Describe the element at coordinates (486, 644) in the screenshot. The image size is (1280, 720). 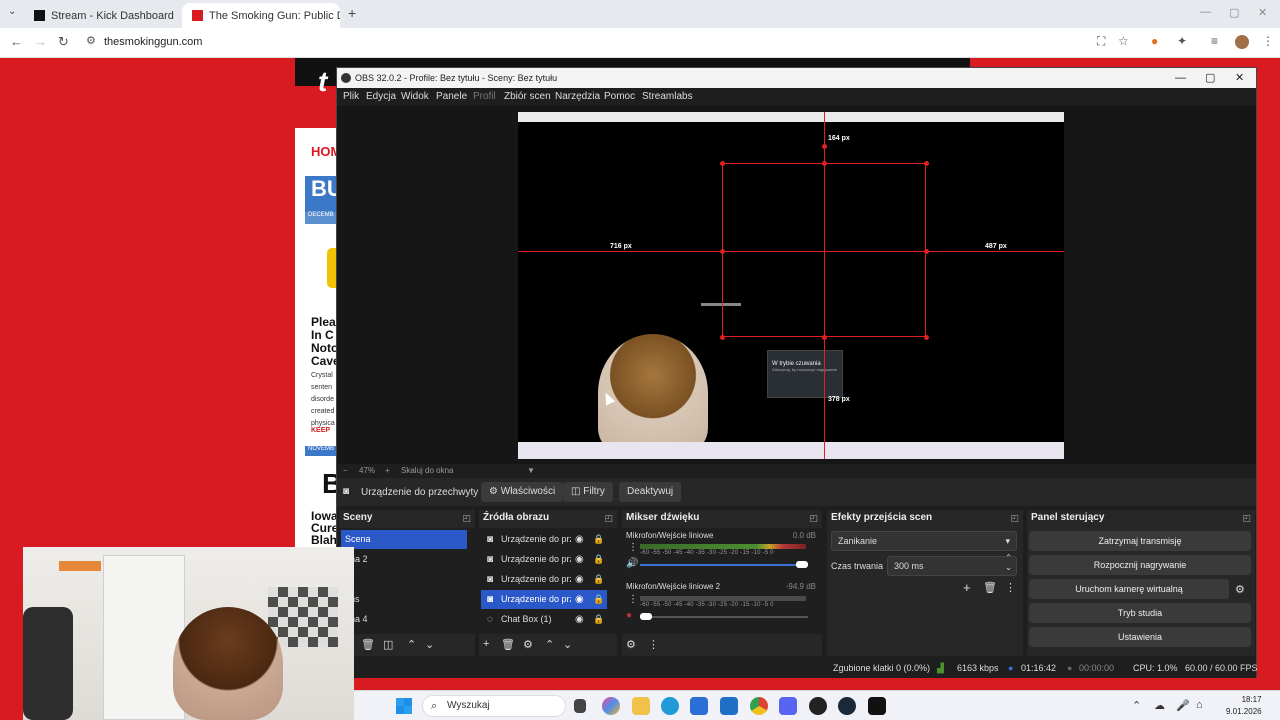
I see `add-source-icon: +` at that location.